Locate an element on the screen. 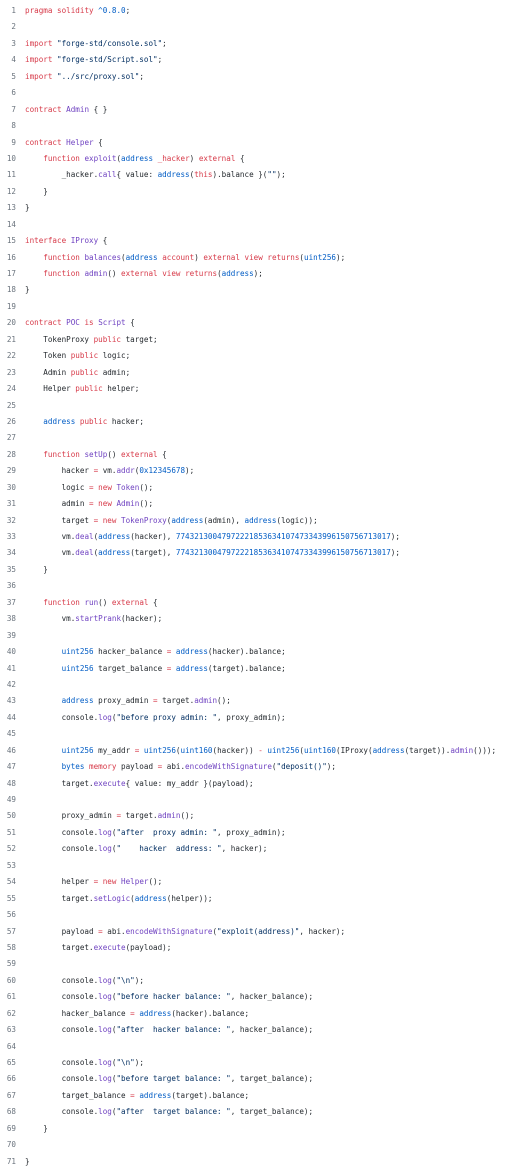 Image resolution: width=524 pixels, height=1175 pixels. code-line: 39 is located at coordinates (262, 636).